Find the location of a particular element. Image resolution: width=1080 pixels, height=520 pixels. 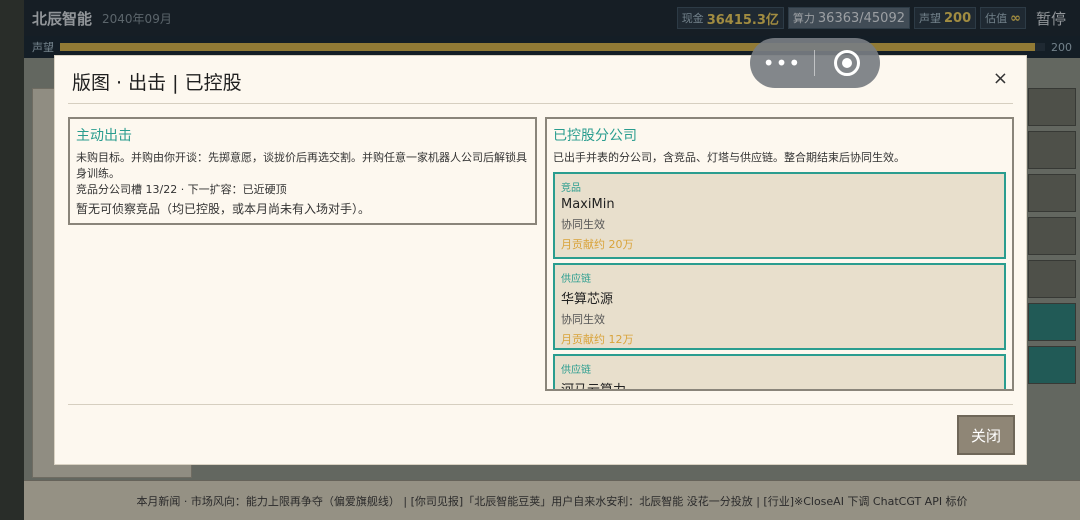

modal-title: 版图 · 出击 | 已控股 is located at coordinates (157, 83).